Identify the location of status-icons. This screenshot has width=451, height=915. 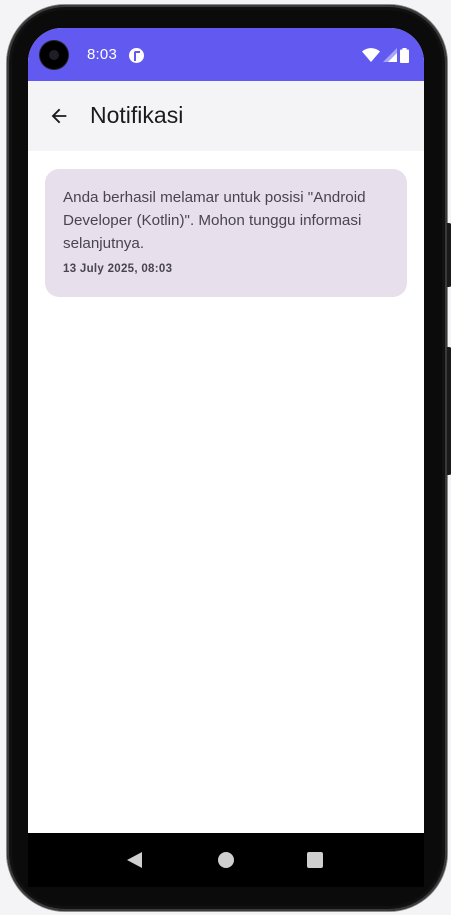
(385, 55).